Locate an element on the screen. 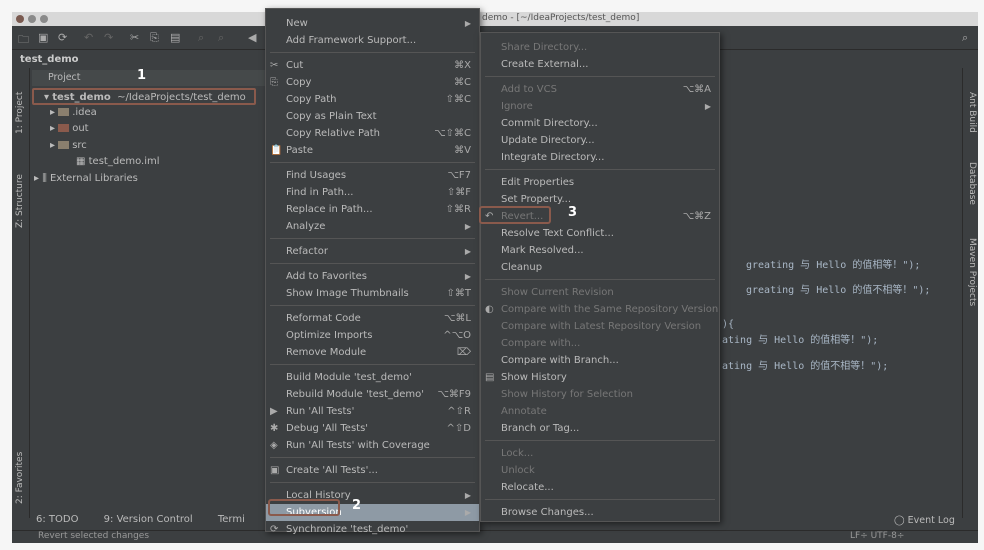  event-log-button: ◯ Event Log is located at coordinates (924, 520).